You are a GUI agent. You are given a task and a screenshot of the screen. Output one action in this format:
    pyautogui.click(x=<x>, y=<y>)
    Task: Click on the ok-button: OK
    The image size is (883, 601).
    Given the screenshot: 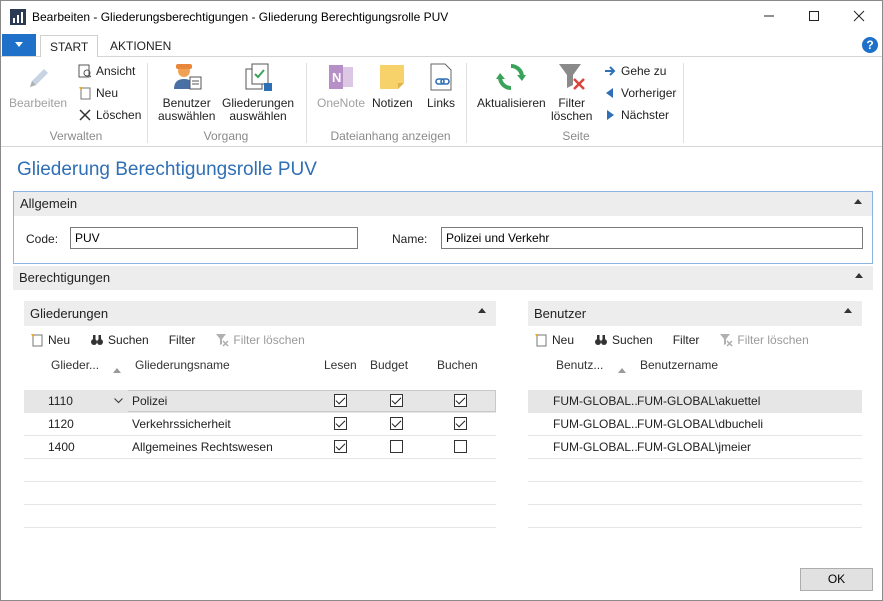 What is the action you would take?
    pyautogui.click(x=836, y=579)
    